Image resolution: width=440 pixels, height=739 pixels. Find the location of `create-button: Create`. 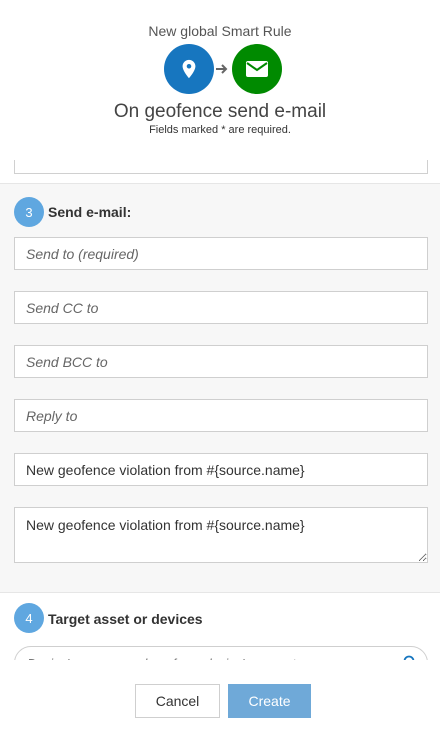

create-button: Create is located at coordinates (269, 701).